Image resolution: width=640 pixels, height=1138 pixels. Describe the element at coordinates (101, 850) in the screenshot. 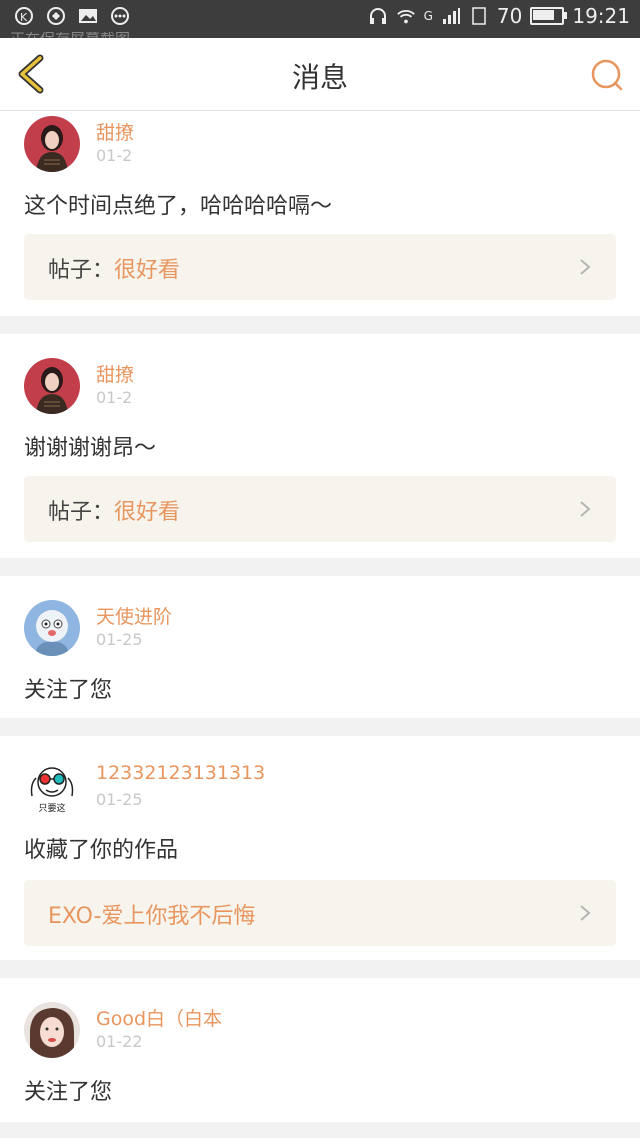

I see `message-text: 收藏了你的作品` at that location.